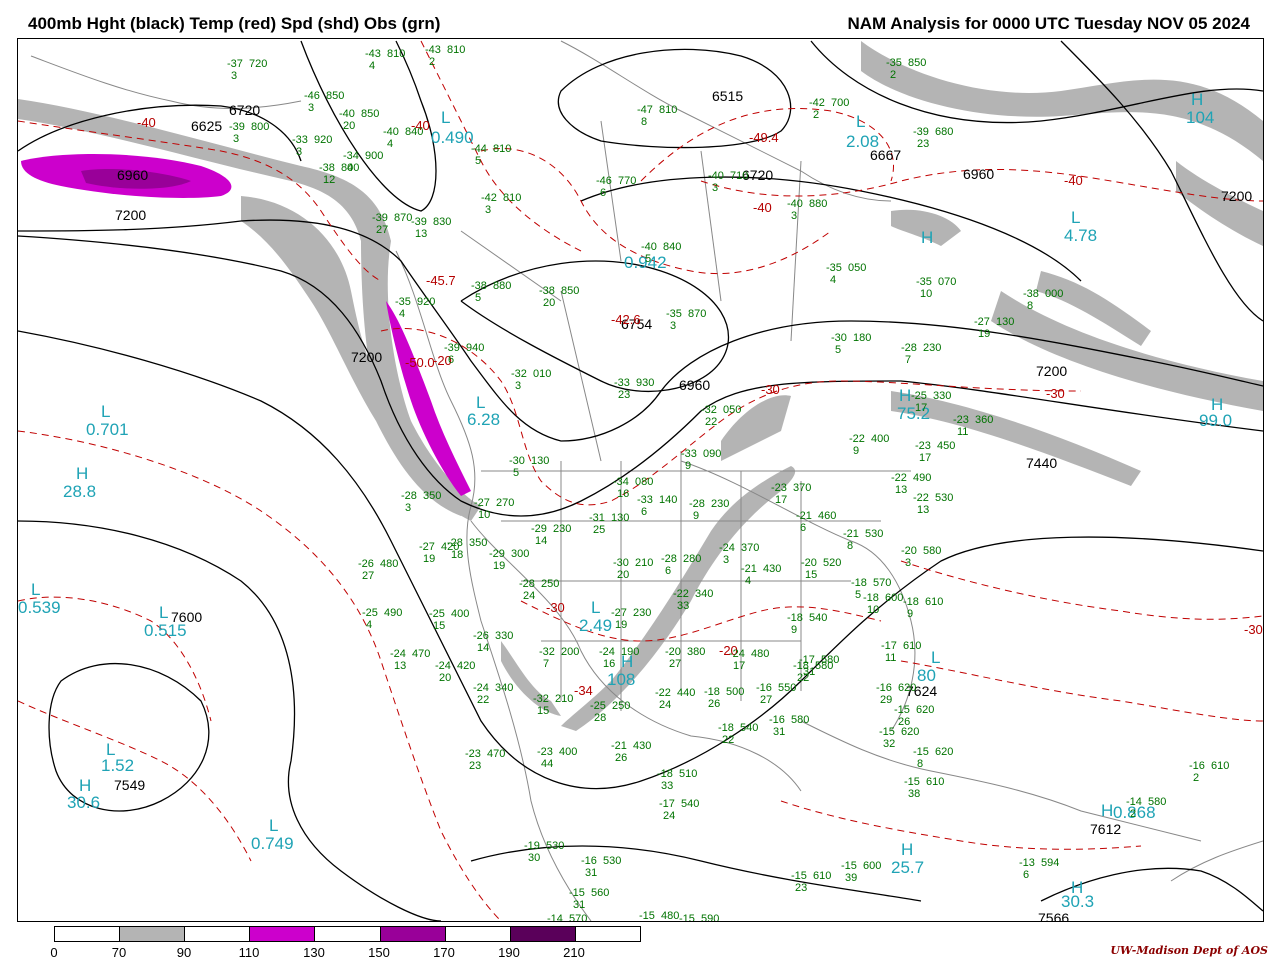 The image size is (1280, 960). Describe the element at coordinates (688, 774) in the screenshot. I see `obs-height: 510` at that location.